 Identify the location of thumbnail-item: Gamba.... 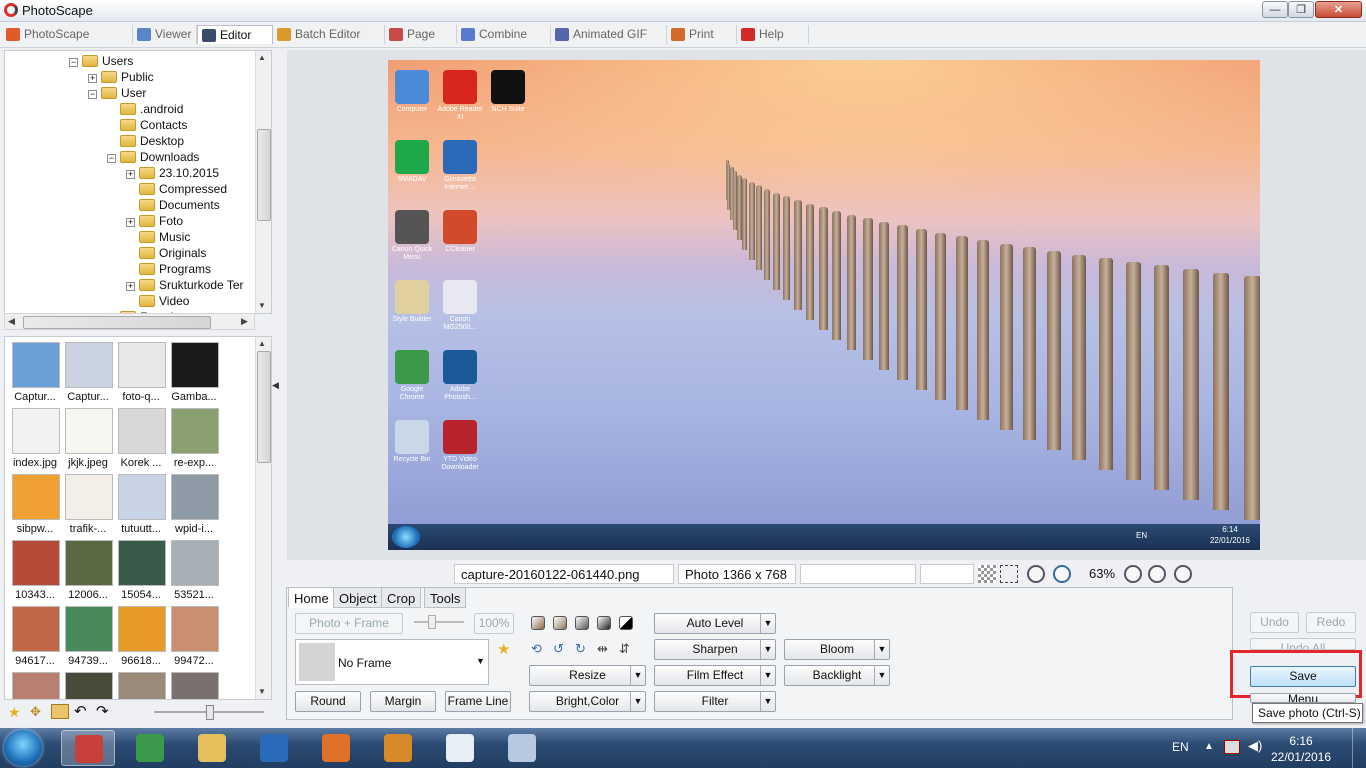
(194, 372).